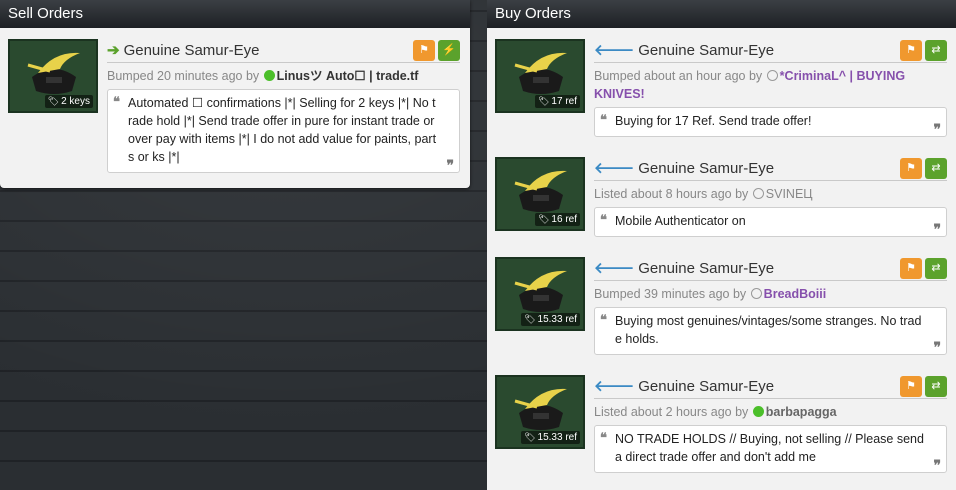 The width and height of the screenshot is (956, 490). What do you see at coordinates (53, 76) in the screenshot?
I see `item-thumbnail: 🏷 2 keys` at bounding box center [53, 76].